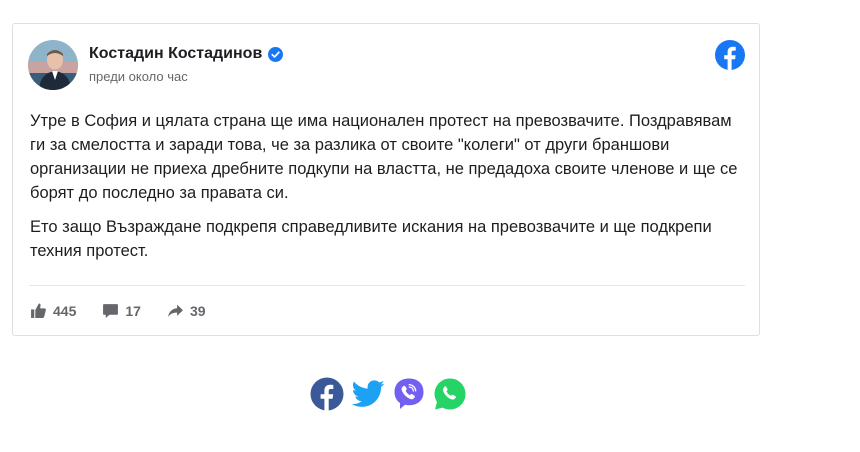 This screenshot has height=452, width=860. I want to click on author-row: Костадин Костадинов, so click(186, 54).